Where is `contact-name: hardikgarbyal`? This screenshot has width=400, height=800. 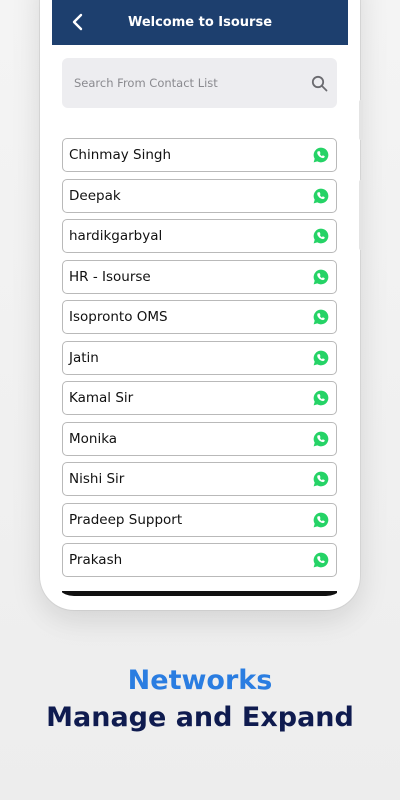 contact-name: hardikgarbyal is located at coordinates (116, 236).